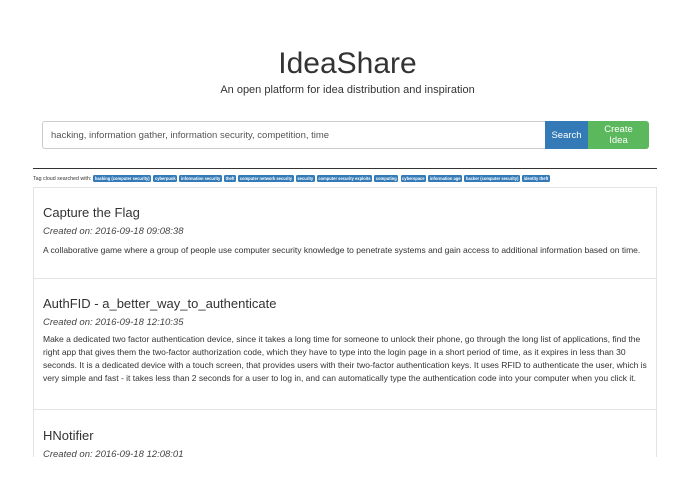 The width and height of the screenshot is (695, 494). What do you see at coordinates (536, 178) in the screenshot?
I see `tag-identity-theft: identity theft` at bounding box center [536, 178].